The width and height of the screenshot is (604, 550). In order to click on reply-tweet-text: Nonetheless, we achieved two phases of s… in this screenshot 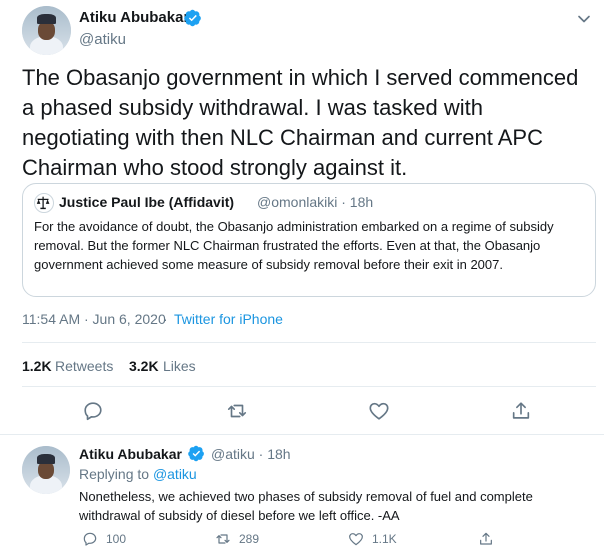, I will do `click(306, 506)`.